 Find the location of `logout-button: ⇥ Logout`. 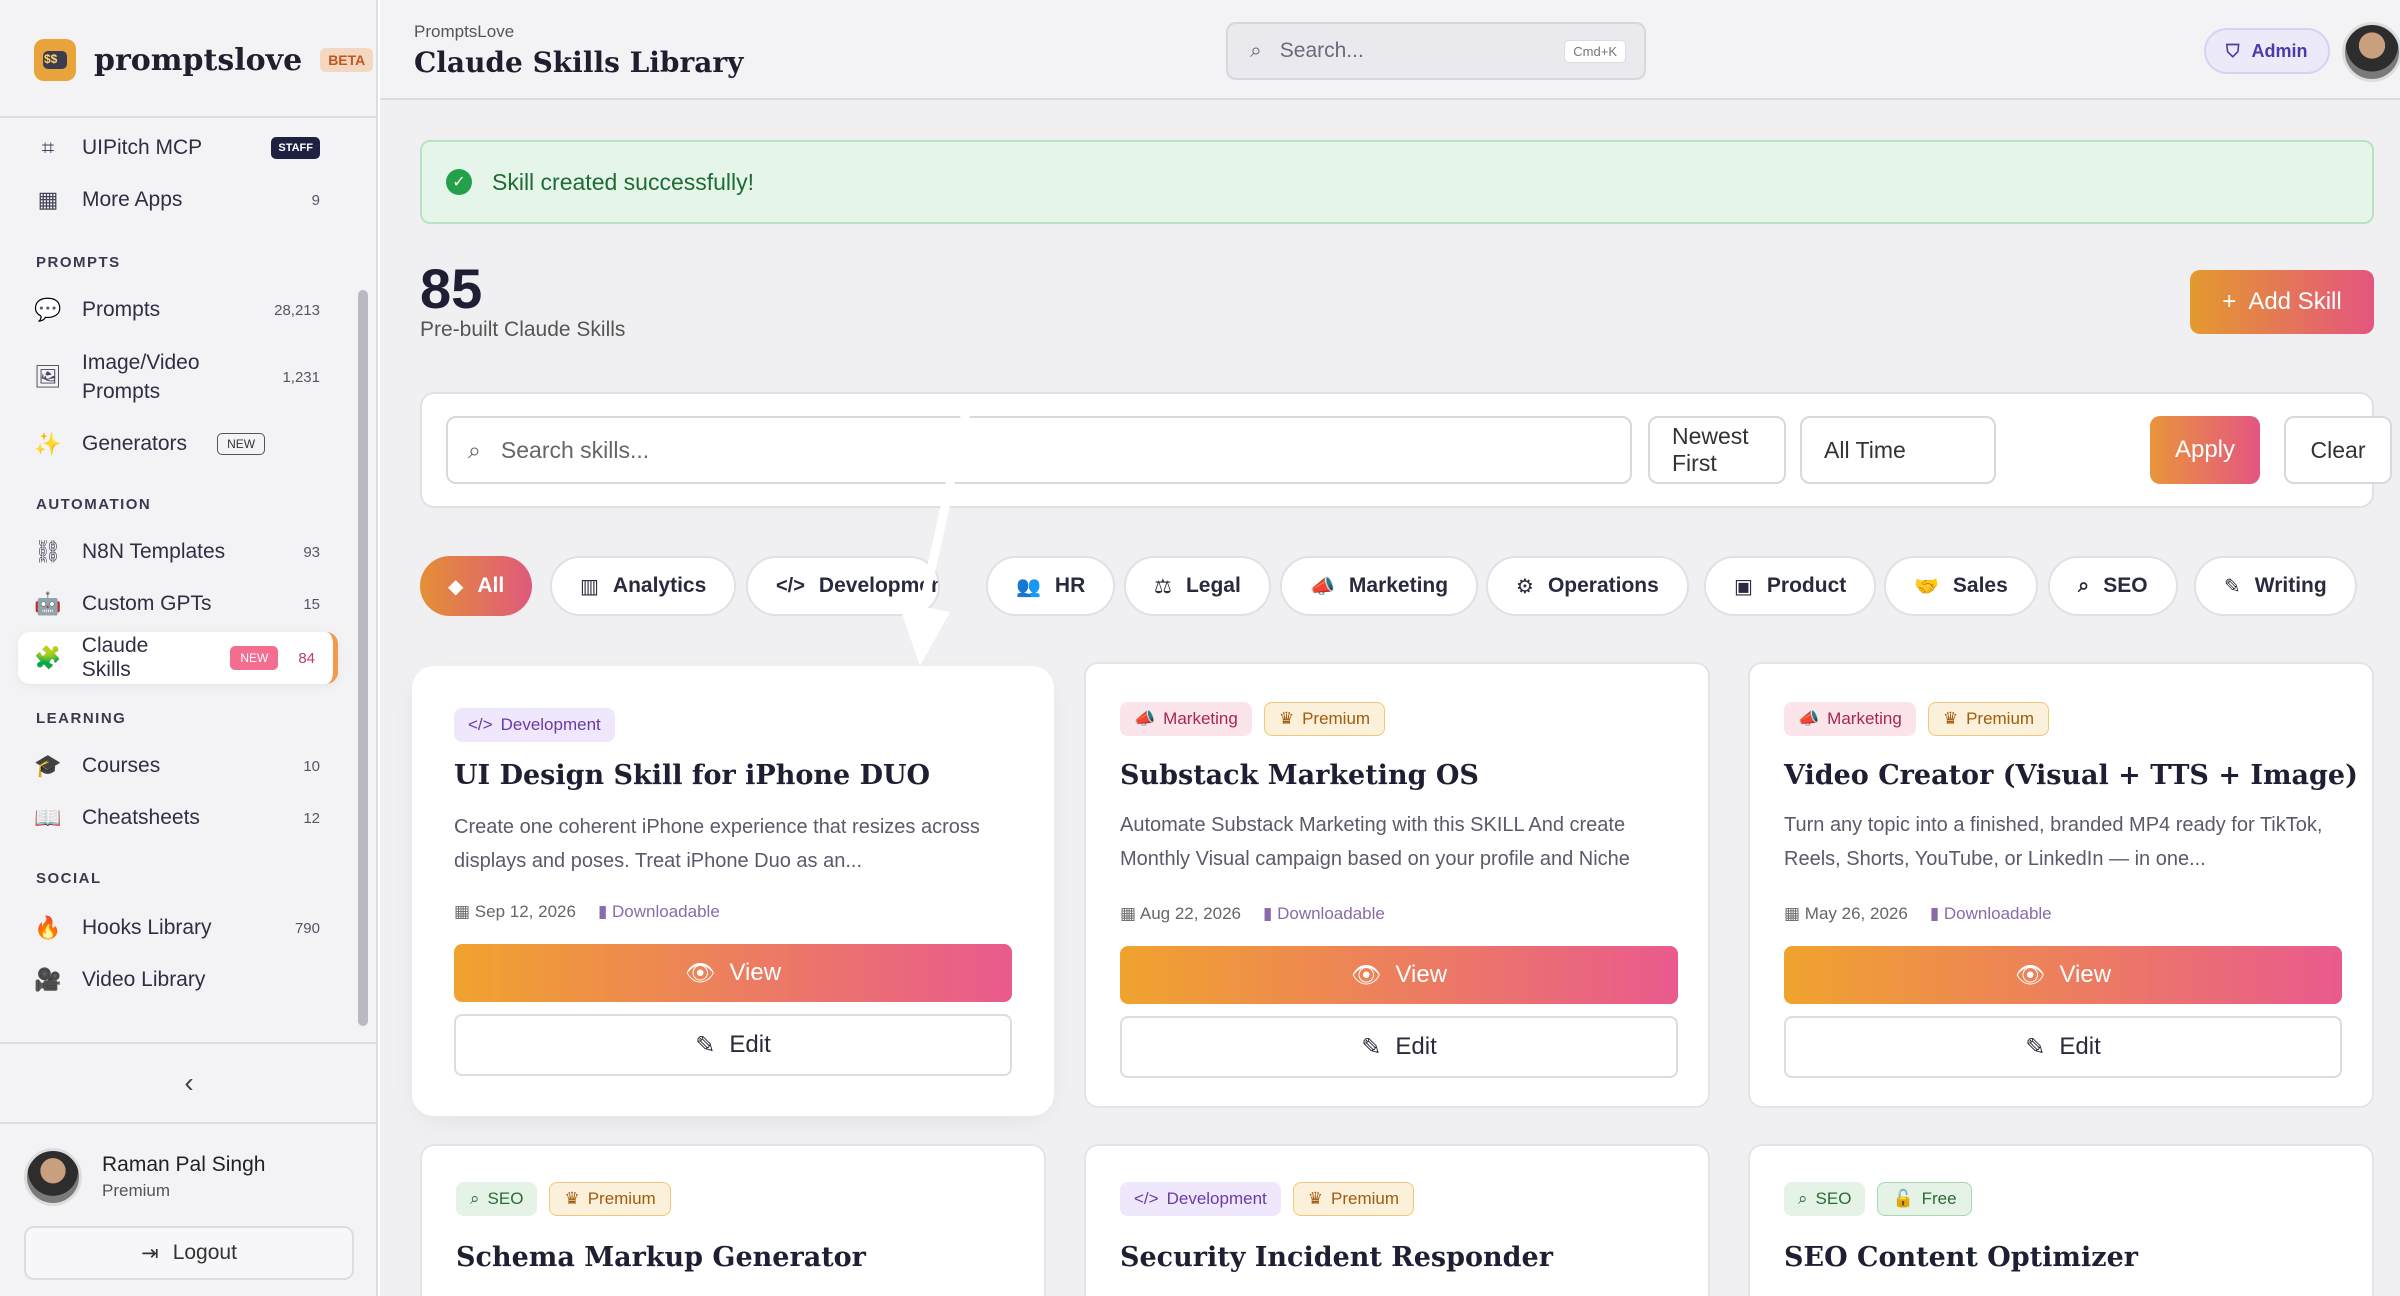

logout-button: ⇥ Logout is located at coordinates (189, 1253).